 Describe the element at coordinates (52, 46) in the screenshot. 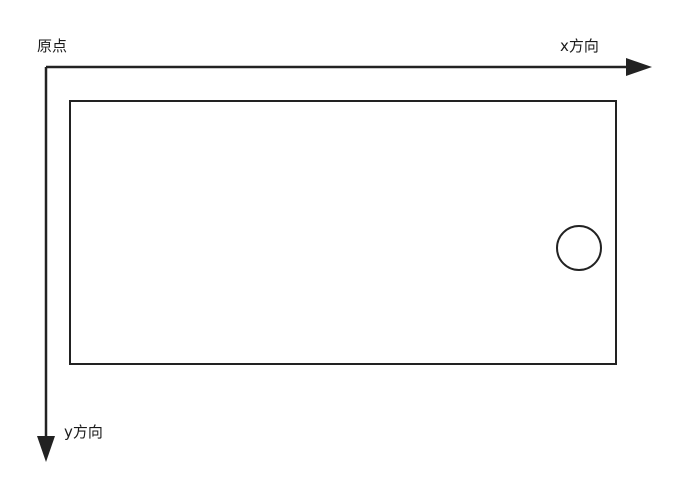

I see `origin-label: 原点` at that location.